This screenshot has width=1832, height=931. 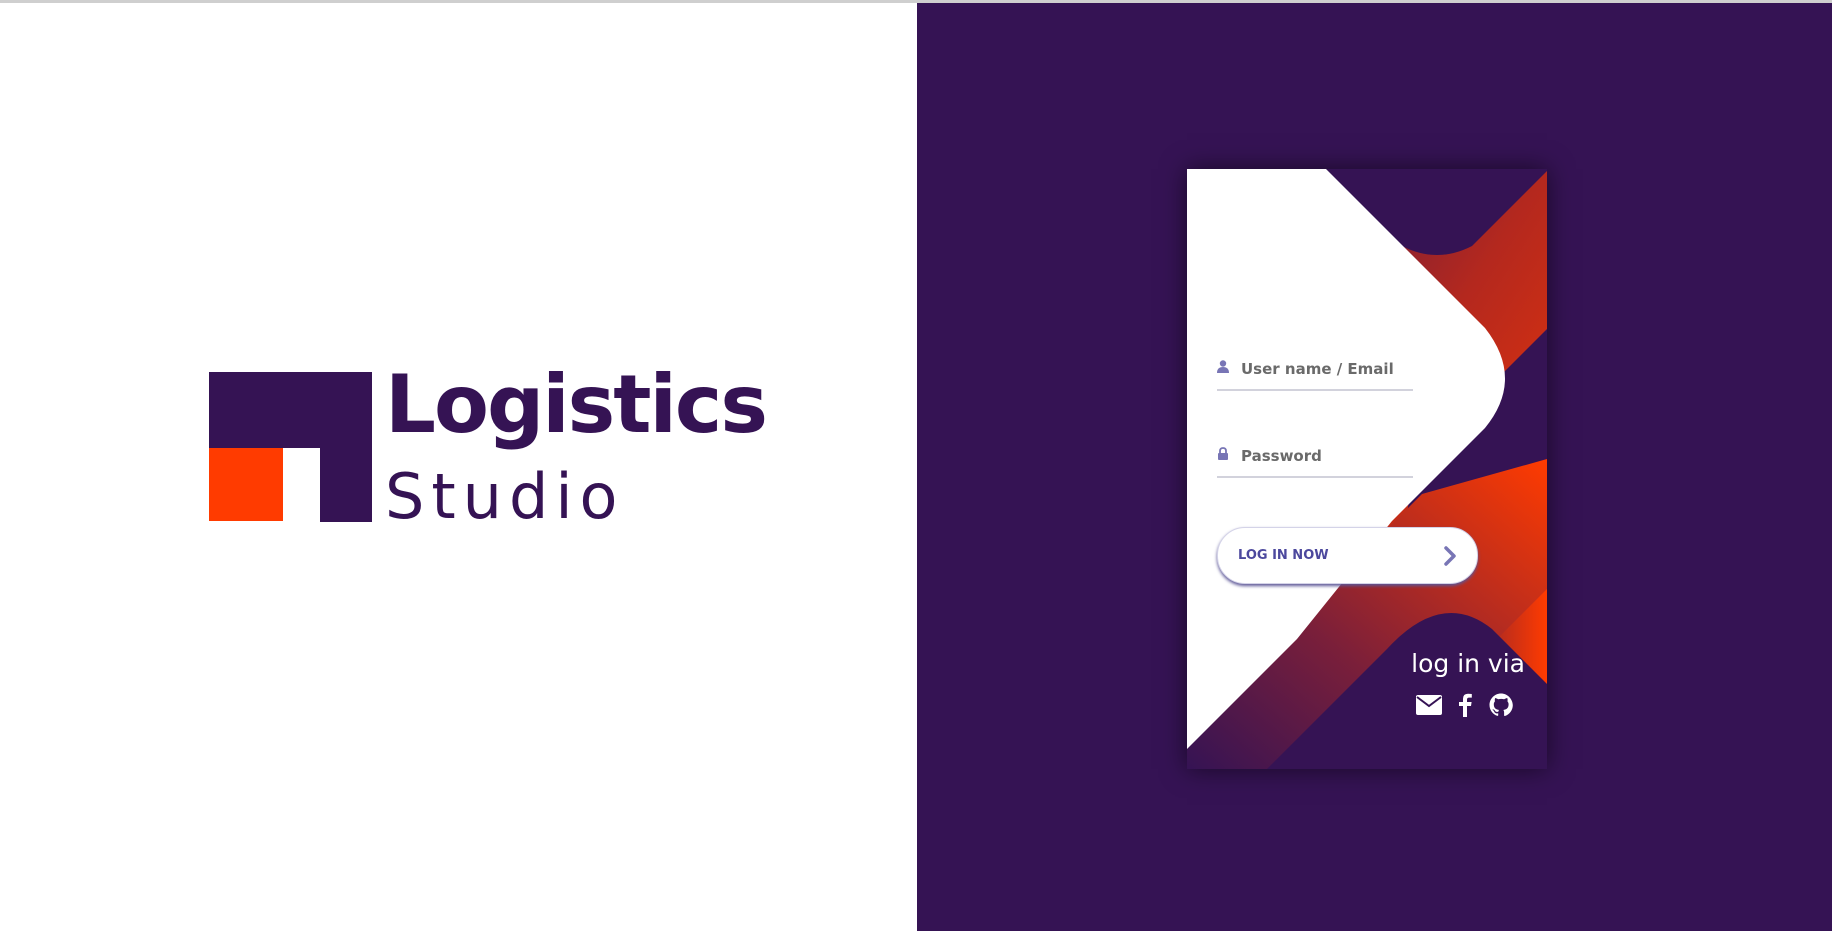 I want to click on login-button: LOG IN NOW, so click(x=1347, y=555).